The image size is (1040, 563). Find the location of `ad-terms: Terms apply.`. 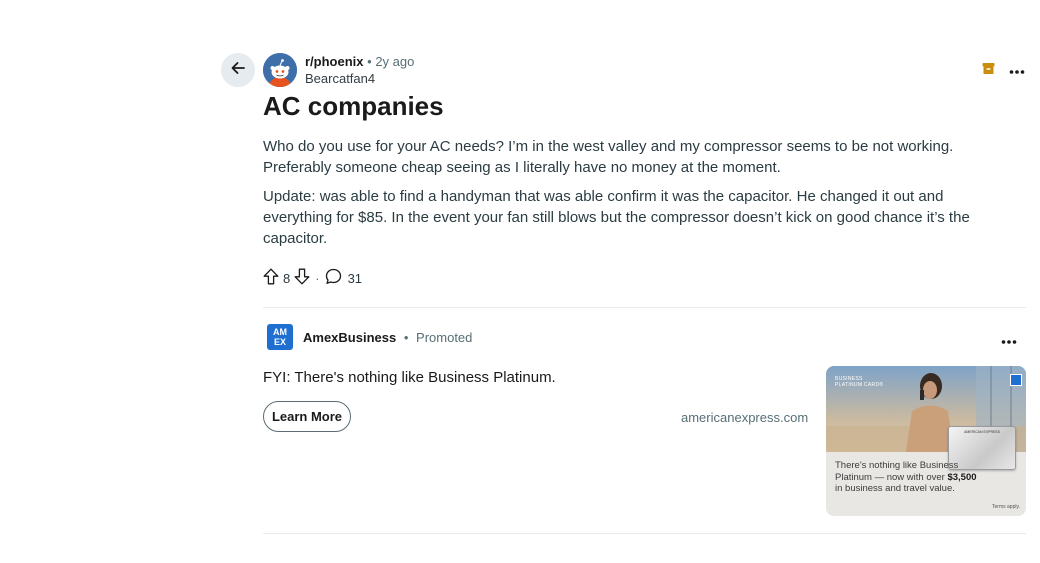

ad-terms: Terms apply. is located at coordinates (1006, 507).